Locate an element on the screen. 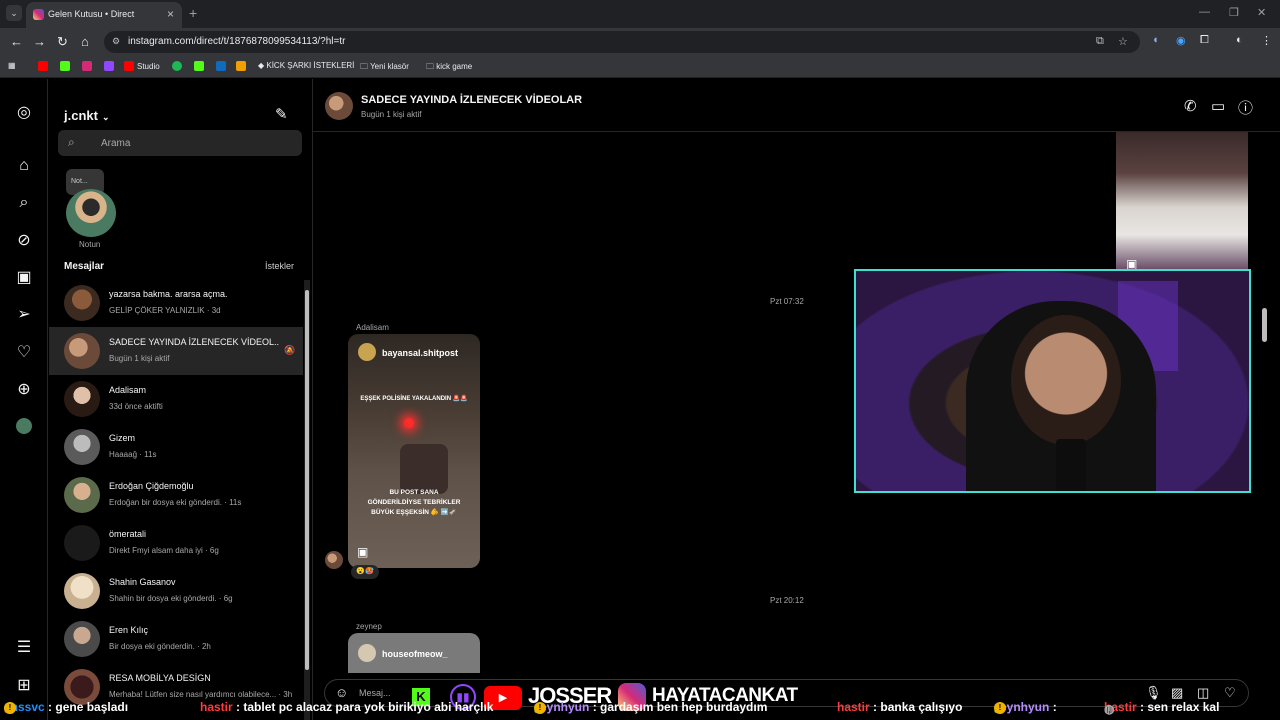 Image resolution: width=1280 pixels, height=720 pixels. conversation-scroll-thumb is located at coordinates (1264, 325).